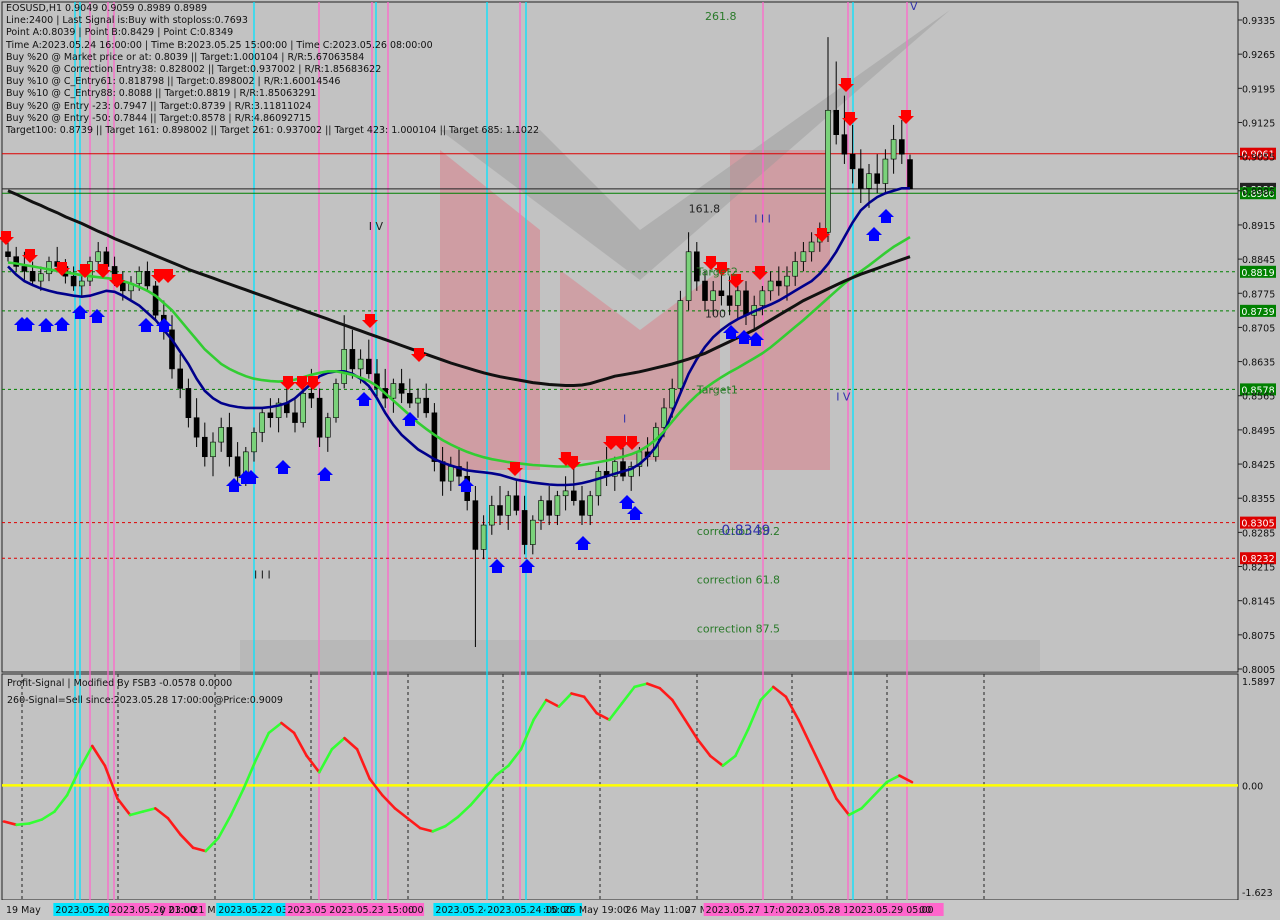 The image size is (1280, 920). Describe the element at coordinates (1258, 328) in the screenshot. I see `y-tick-label: 0.8705` at that location.